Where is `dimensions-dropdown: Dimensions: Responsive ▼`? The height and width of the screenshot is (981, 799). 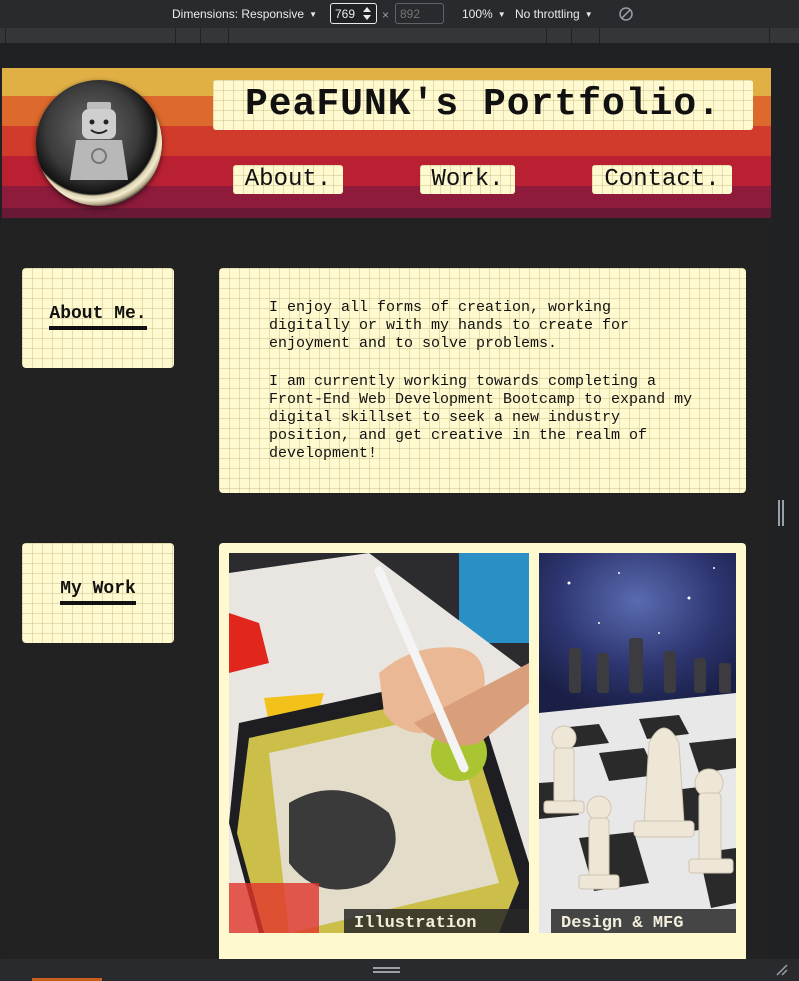
dimensions-dropdown: Dimensions: Responsive ▼ is located at coordinates (244, 14).